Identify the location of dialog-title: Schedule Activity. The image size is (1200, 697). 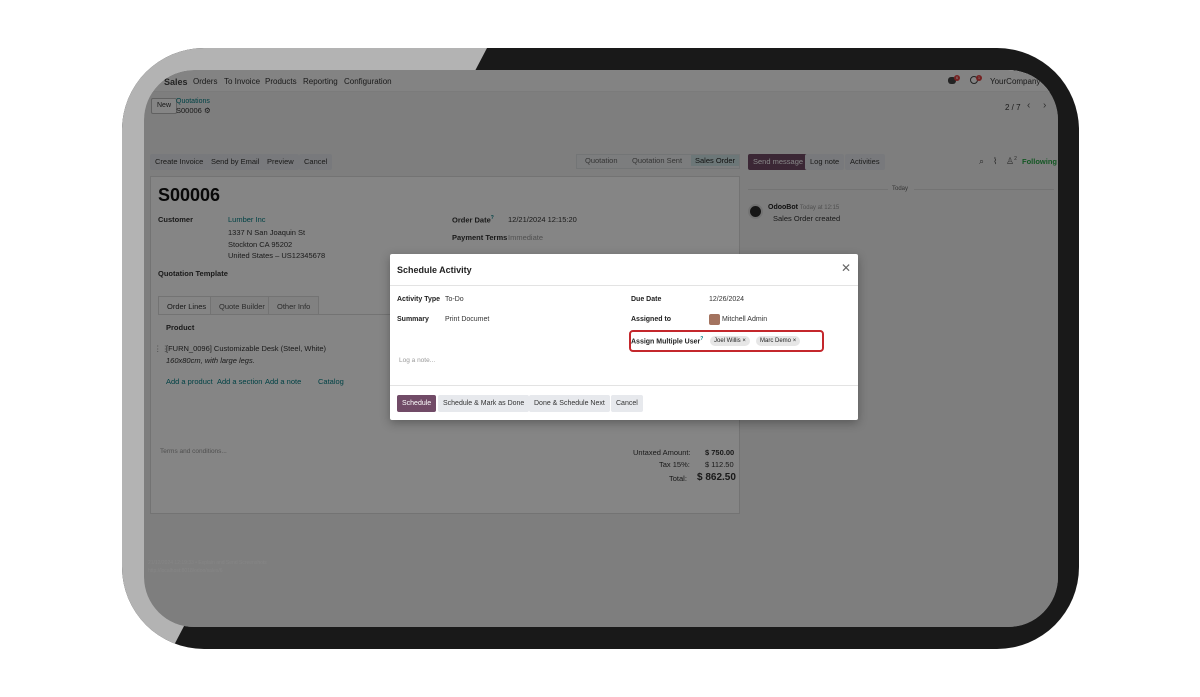
(434, 270).